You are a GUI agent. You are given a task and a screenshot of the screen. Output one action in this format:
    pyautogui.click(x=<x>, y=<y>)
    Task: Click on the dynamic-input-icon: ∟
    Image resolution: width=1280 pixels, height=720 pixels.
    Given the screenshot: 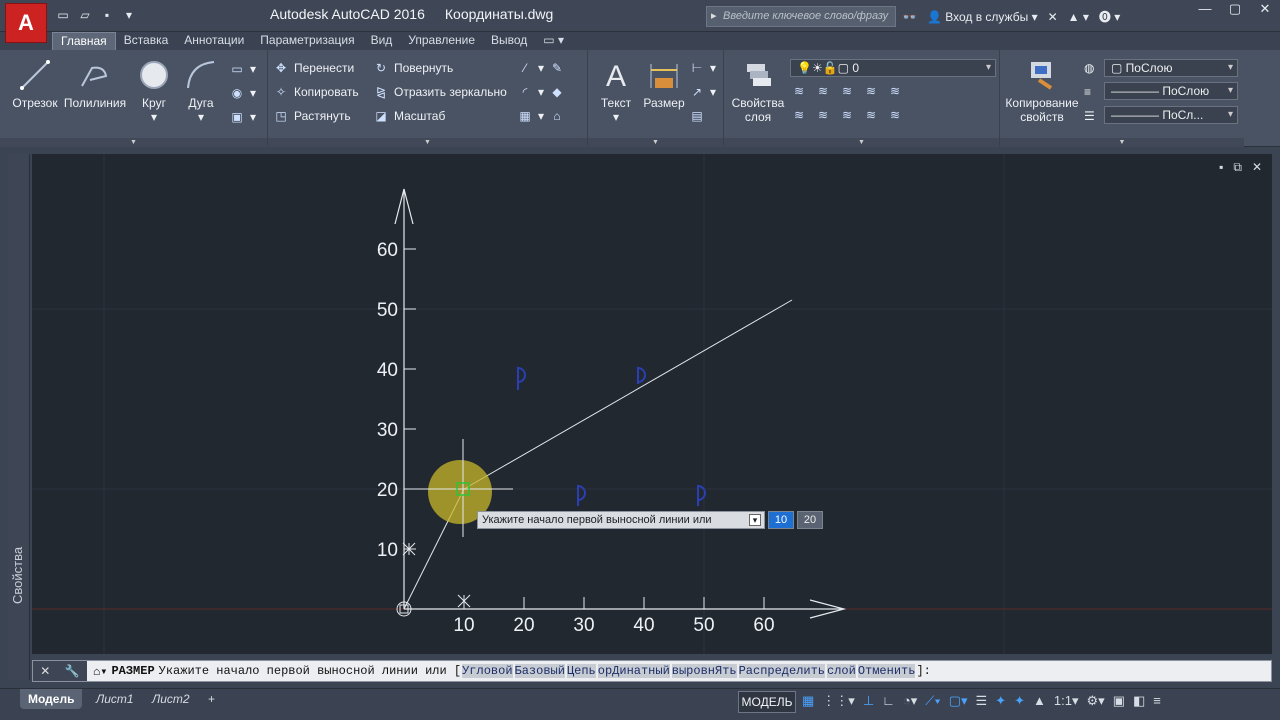 What is the action you would take?
    pyautogui.click(x=888, y=701)
    